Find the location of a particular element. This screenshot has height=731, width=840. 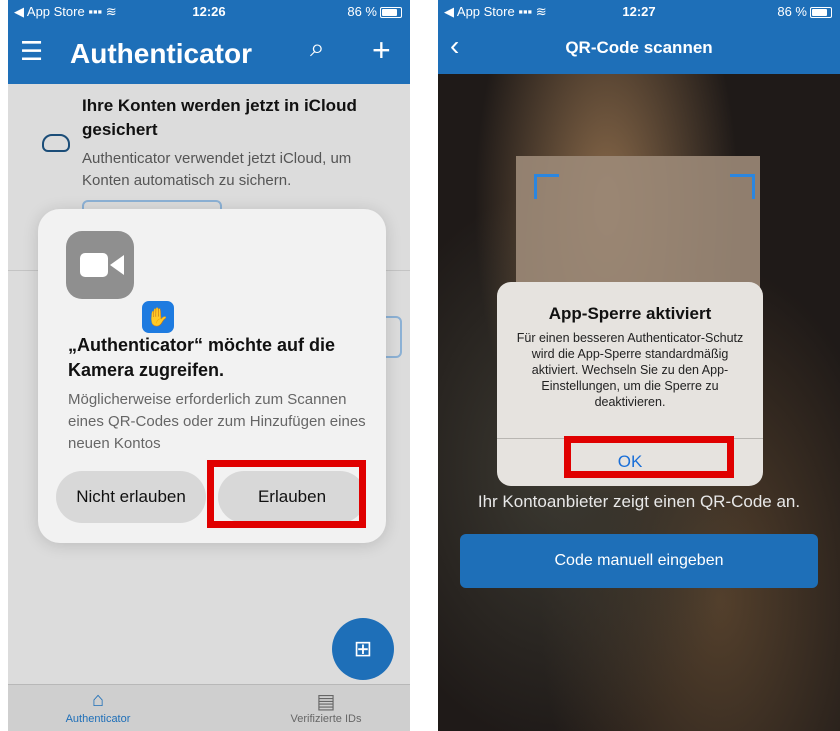

search-icon: ⌕ is located at coordinates (317, 48).